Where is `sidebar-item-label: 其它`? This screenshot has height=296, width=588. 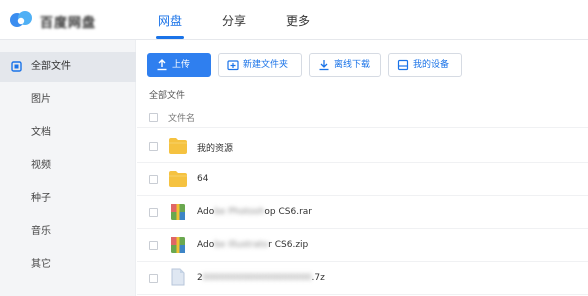
sidebar-item-label: 其它 is located at coordinates (41, 264).